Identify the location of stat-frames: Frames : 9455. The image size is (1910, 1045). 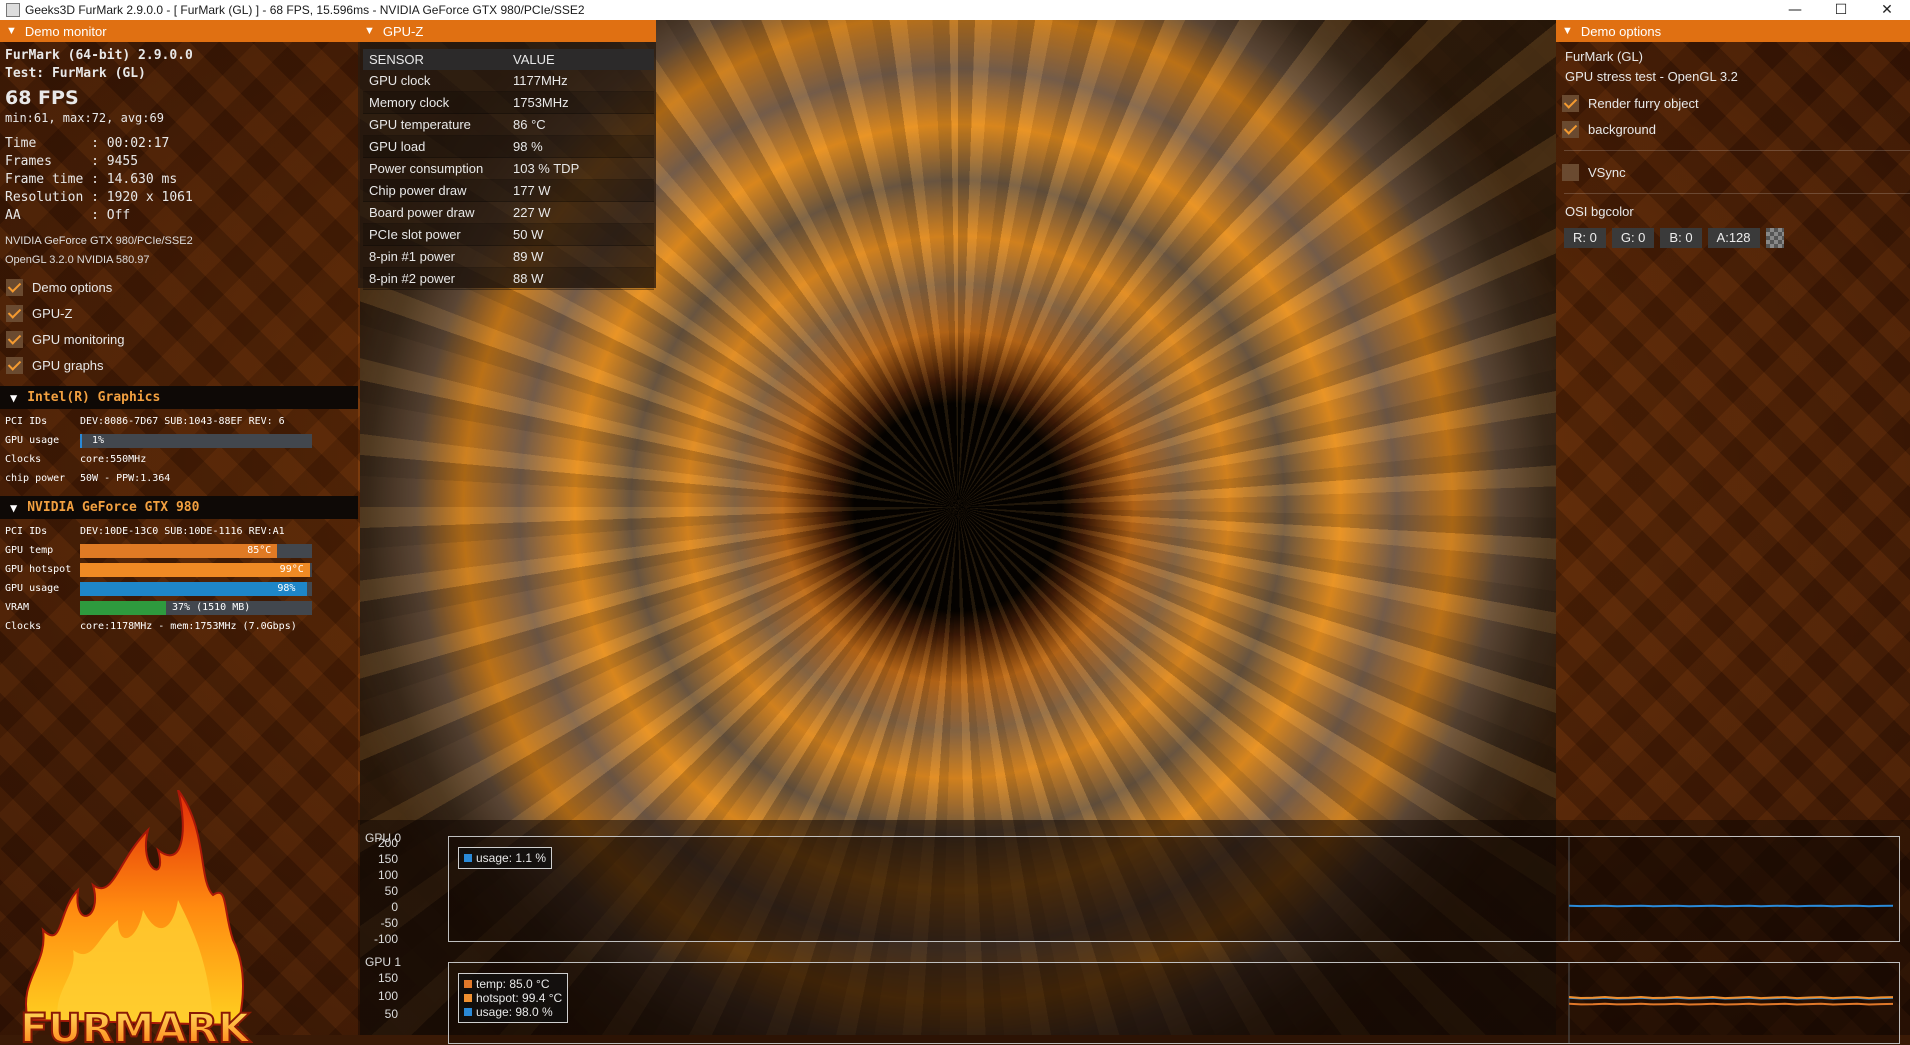
(72, 161).